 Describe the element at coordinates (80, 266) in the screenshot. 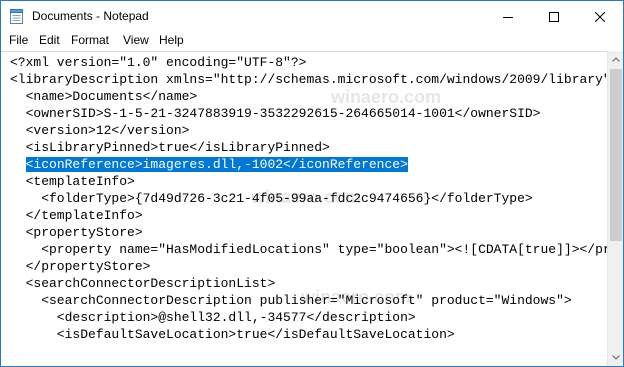

I see `code-line: </propertyStore>` at that location.